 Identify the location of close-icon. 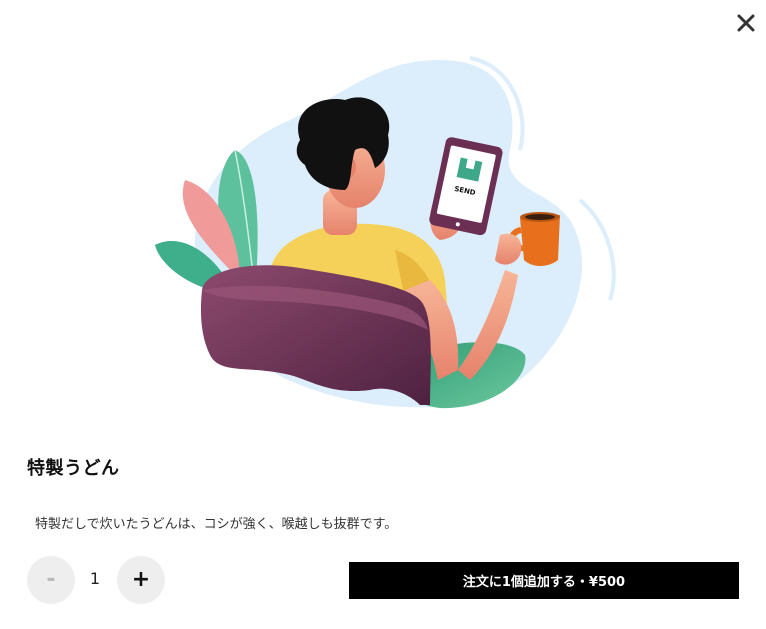
(746, 23).